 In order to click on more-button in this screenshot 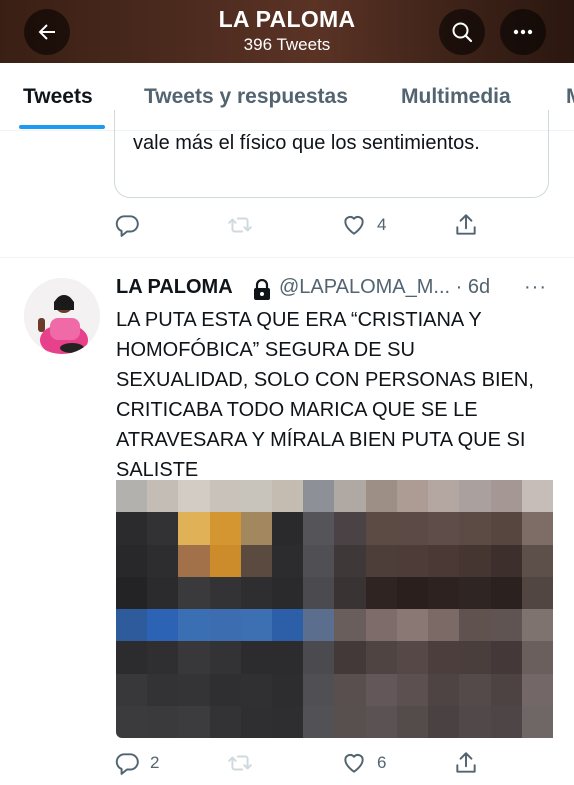, I will do `click(523, 32)`.